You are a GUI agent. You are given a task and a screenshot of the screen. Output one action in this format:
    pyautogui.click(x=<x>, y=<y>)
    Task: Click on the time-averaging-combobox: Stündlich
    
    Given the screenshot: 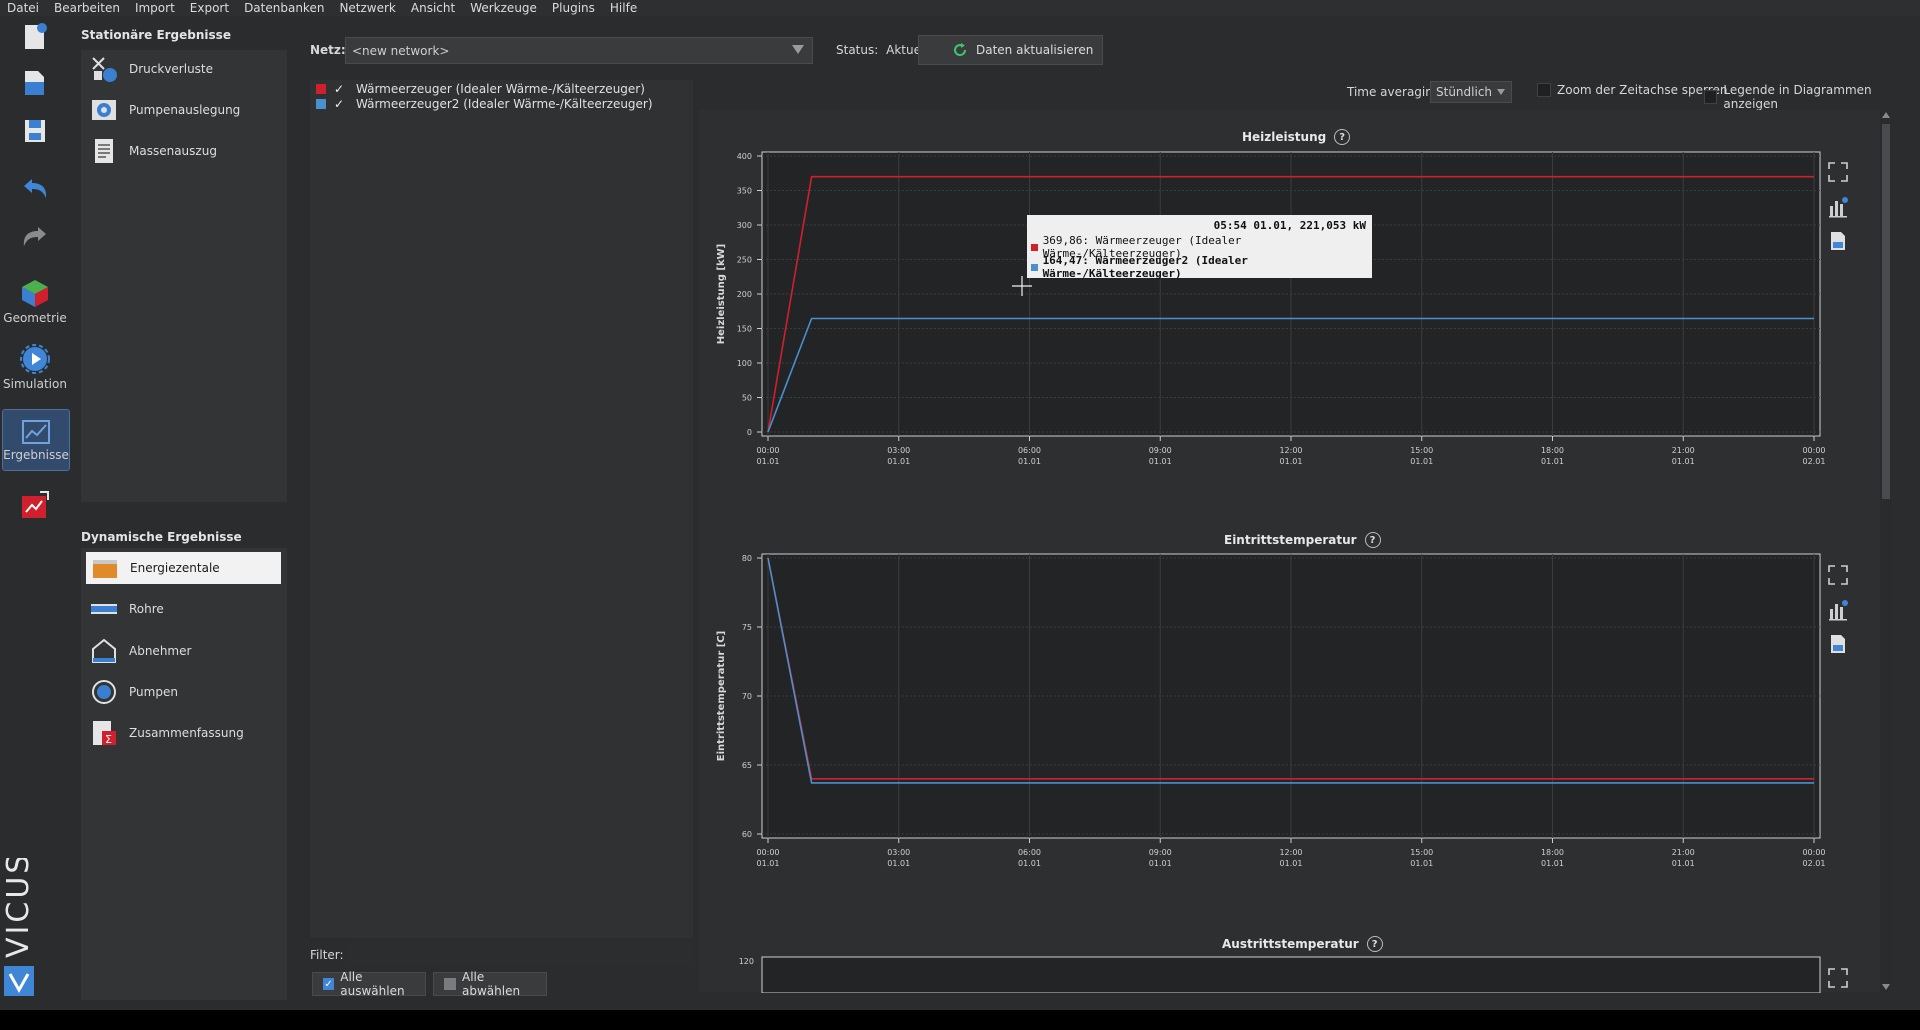 What is the action you would take?
    pyautogui.click(x=1471, y=92)
    